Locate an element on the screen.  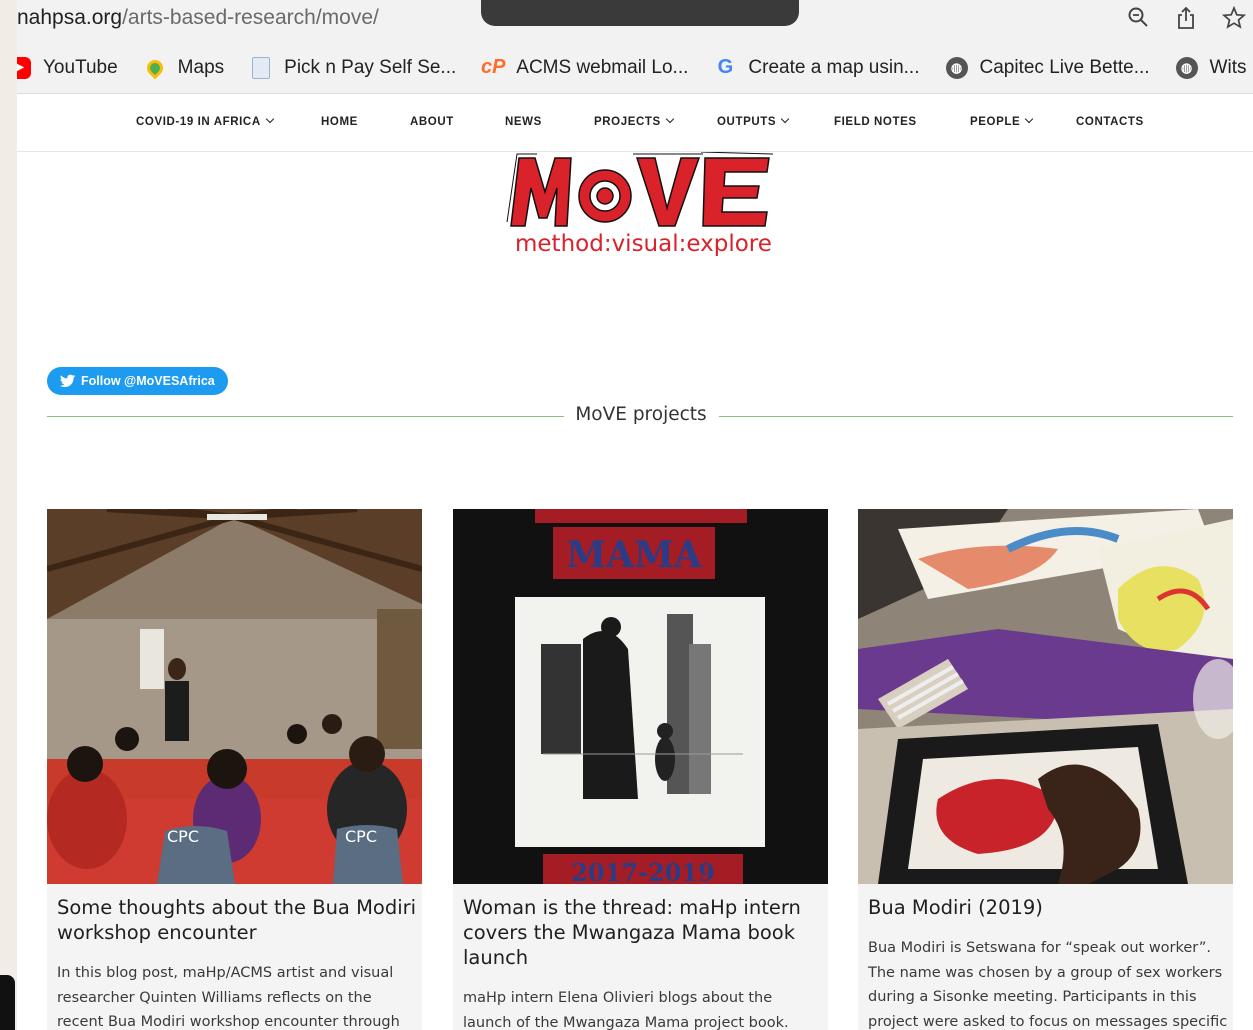
nav-label: COVID-19 IN AFRICA is located at coordinates (198, 122).